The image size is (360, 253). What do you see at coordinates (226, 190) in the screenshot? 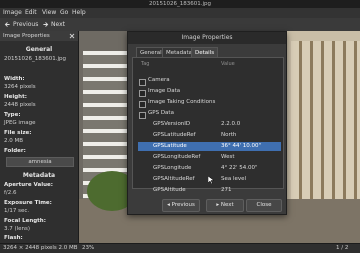
I see `gps-row-value: 271` at bounding box center [226, 190].